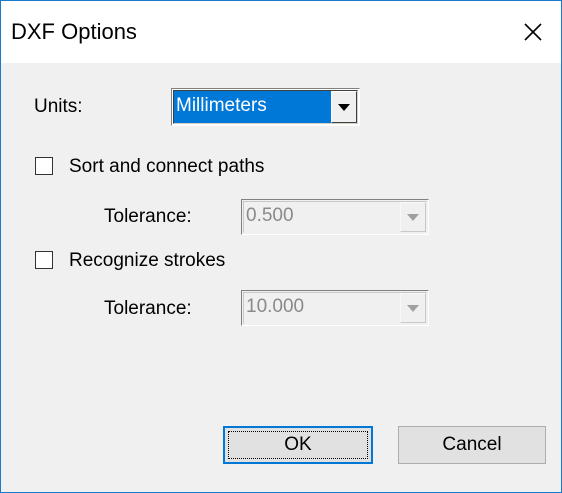 This screenshot has height=493, width=562. What do you see at coordinates (148, 308) in the screenshot?
I see `strokes-tolerance-label: Tolerance:` at bounding box center [148, 308].